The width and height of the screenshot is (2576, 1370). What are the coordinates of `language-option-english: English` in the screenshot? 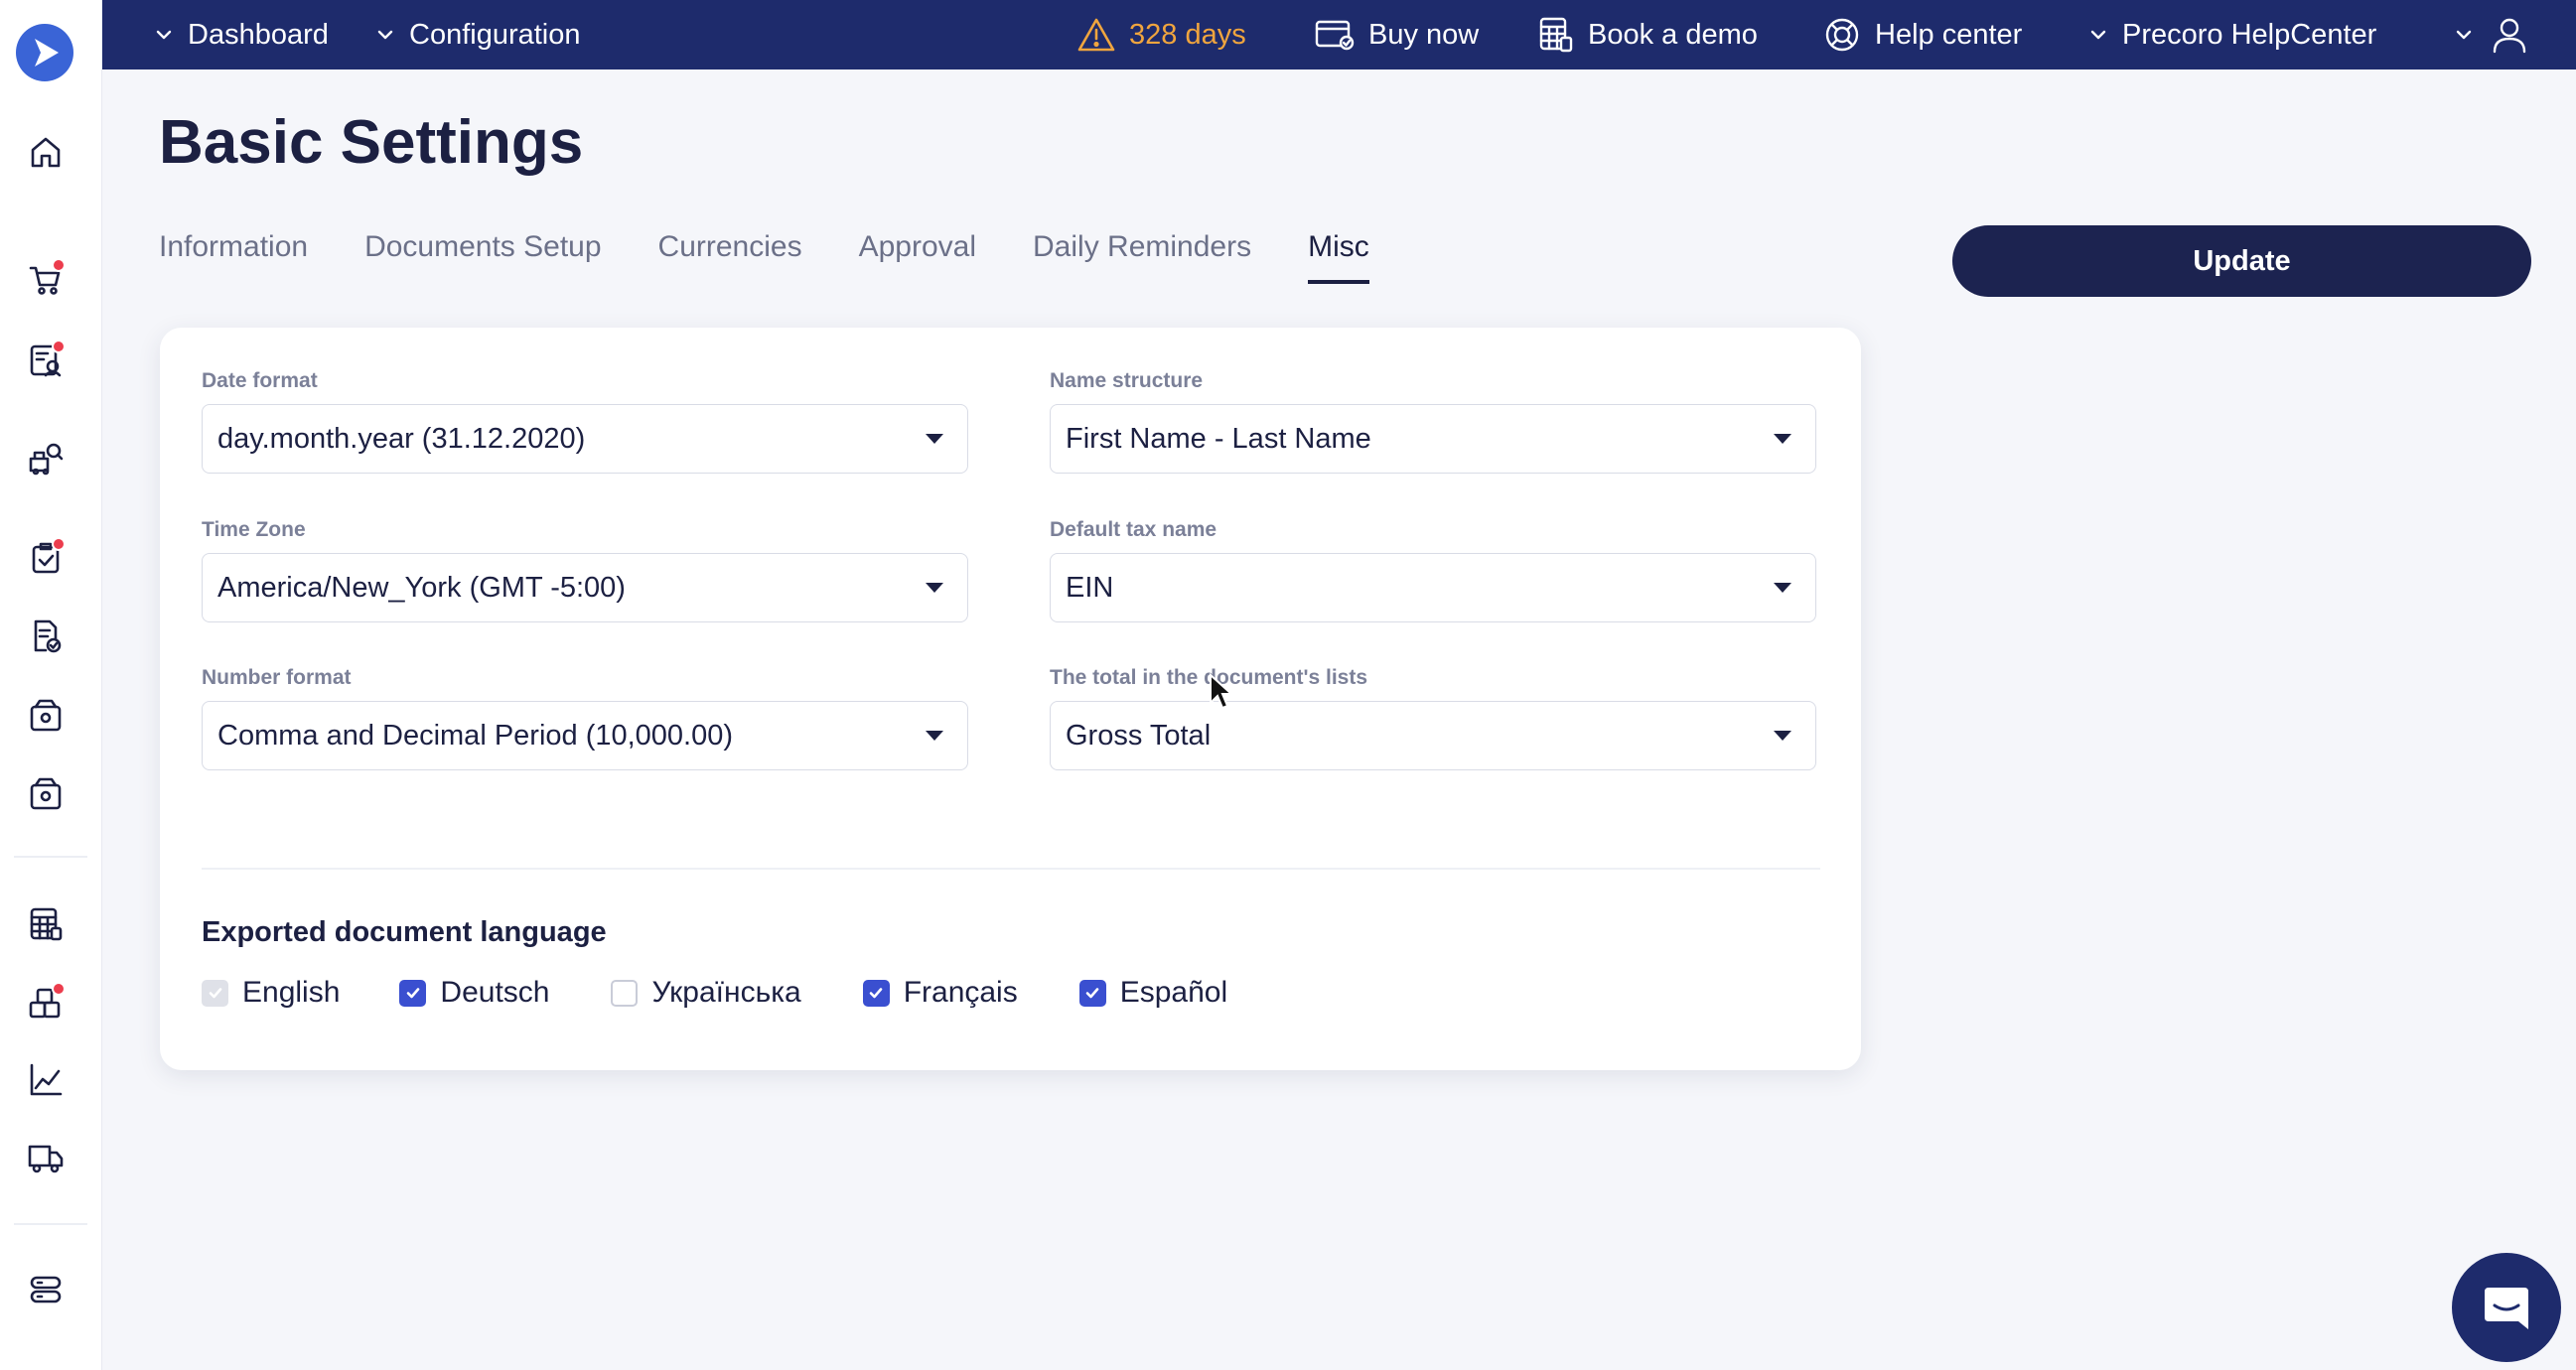 It's located at (271, 993).